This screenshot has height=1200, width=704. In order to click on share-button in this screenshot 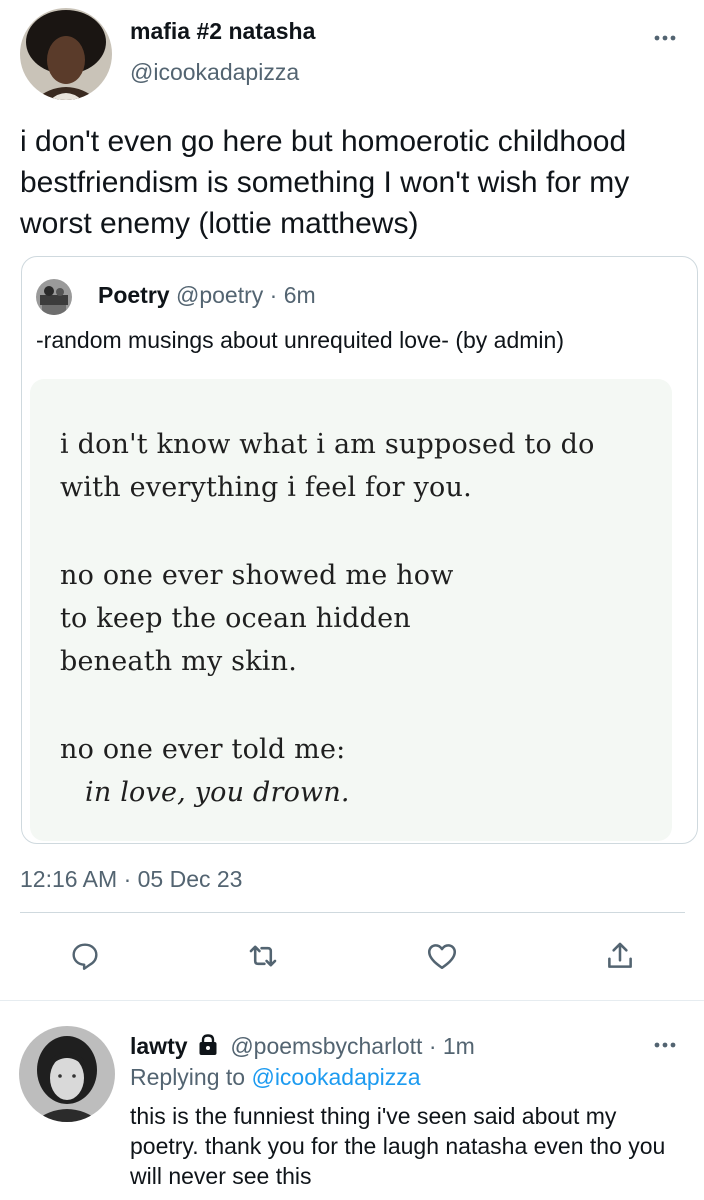, I will do `click(620, 956)`.